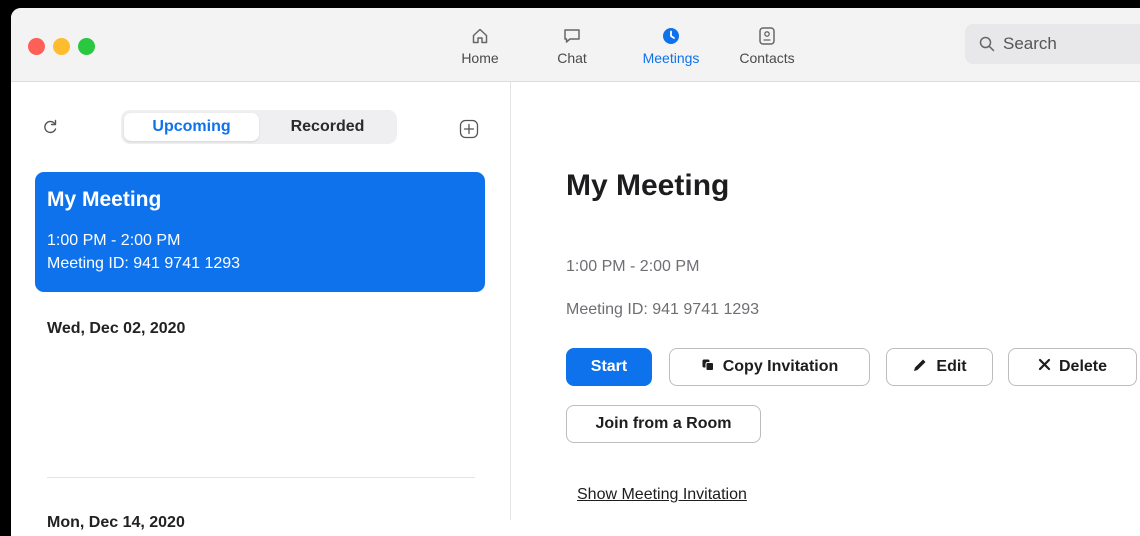 The height and width of the screenshot is (536, 1140). I want to click on meeting-time: 1:00 PM - 2:00 PM, so click(633, 266).